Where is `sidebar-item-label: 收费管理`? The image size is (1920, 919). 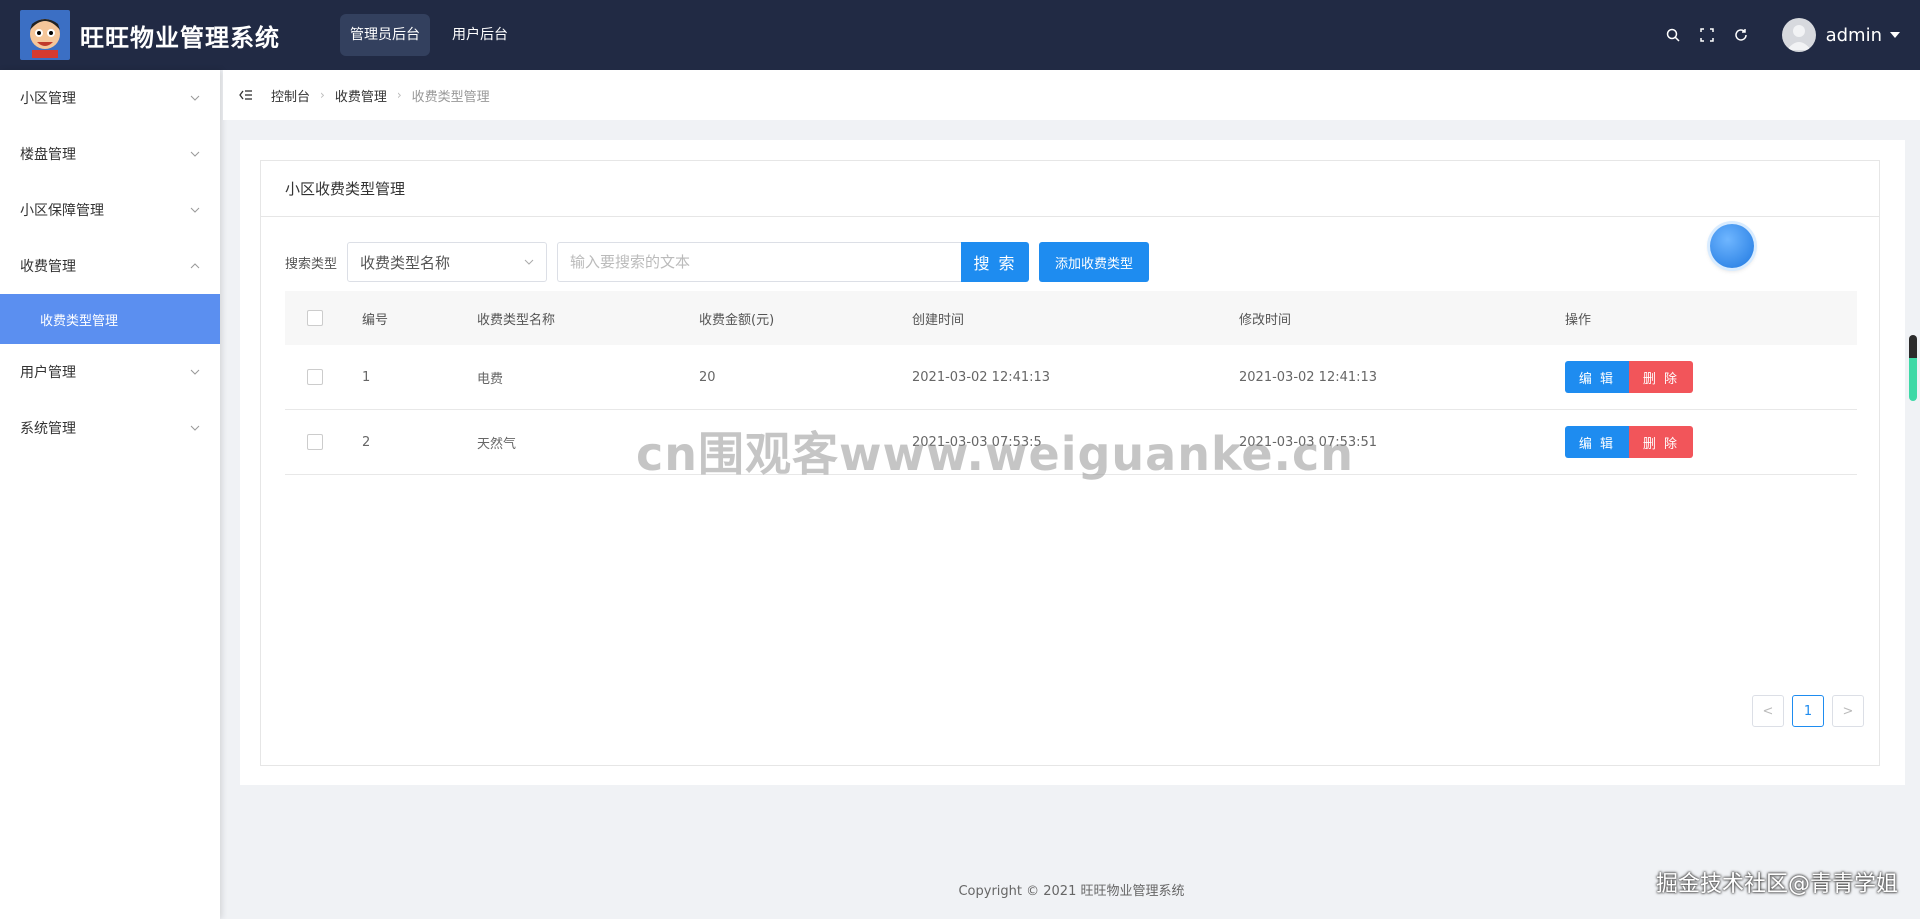 sidebar-item-label: 收费管理 is located at coordinates (48, 267).